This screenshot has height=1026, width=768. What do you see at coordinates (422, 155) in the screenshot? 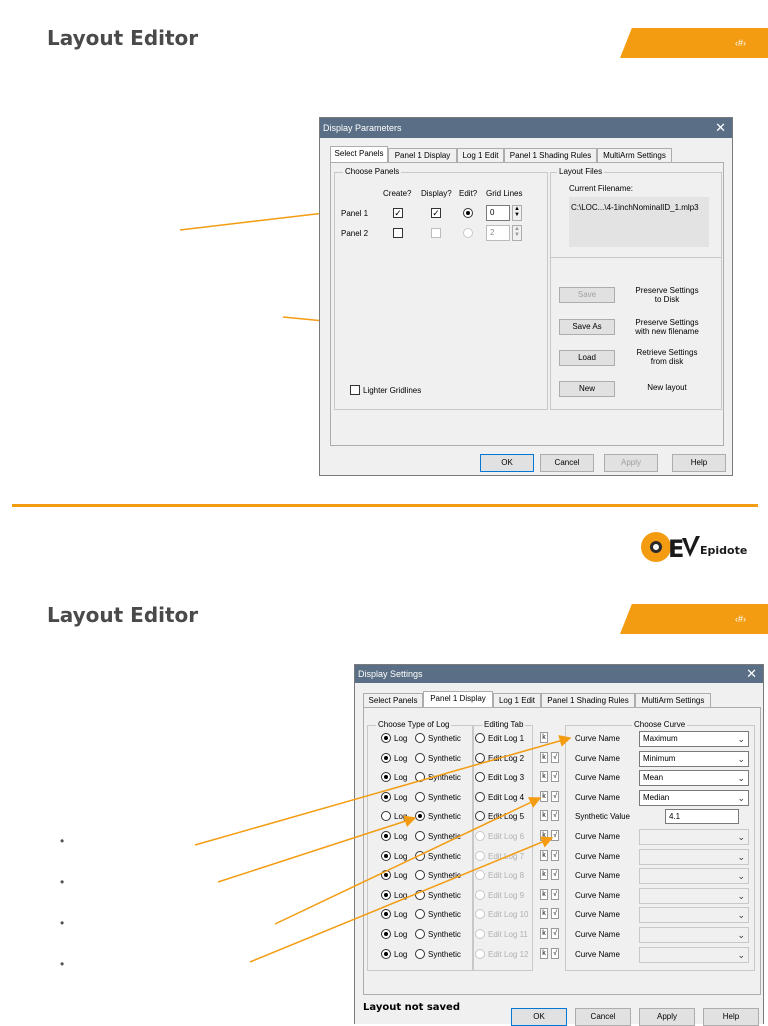
I see `tab-panel1-display: Panel 1 Display` at bounding box center [422, 155].